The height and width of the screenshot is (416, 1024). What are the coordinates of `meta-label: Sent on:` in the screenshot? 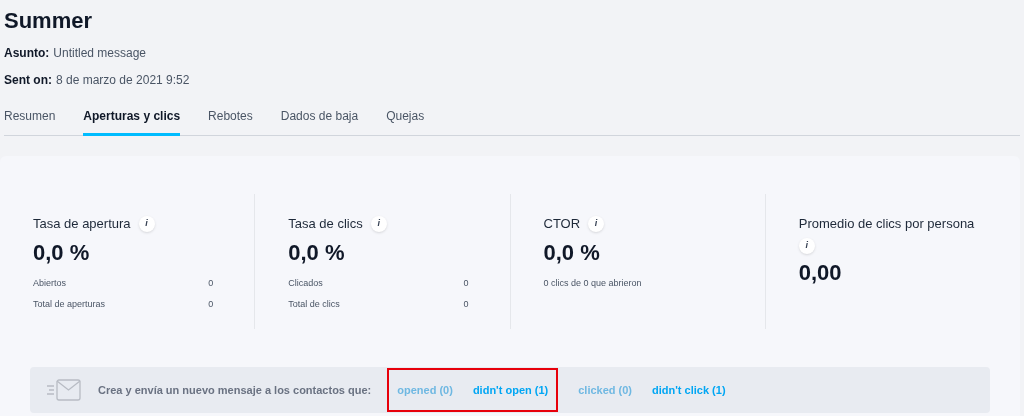 It's located at (28, 80).